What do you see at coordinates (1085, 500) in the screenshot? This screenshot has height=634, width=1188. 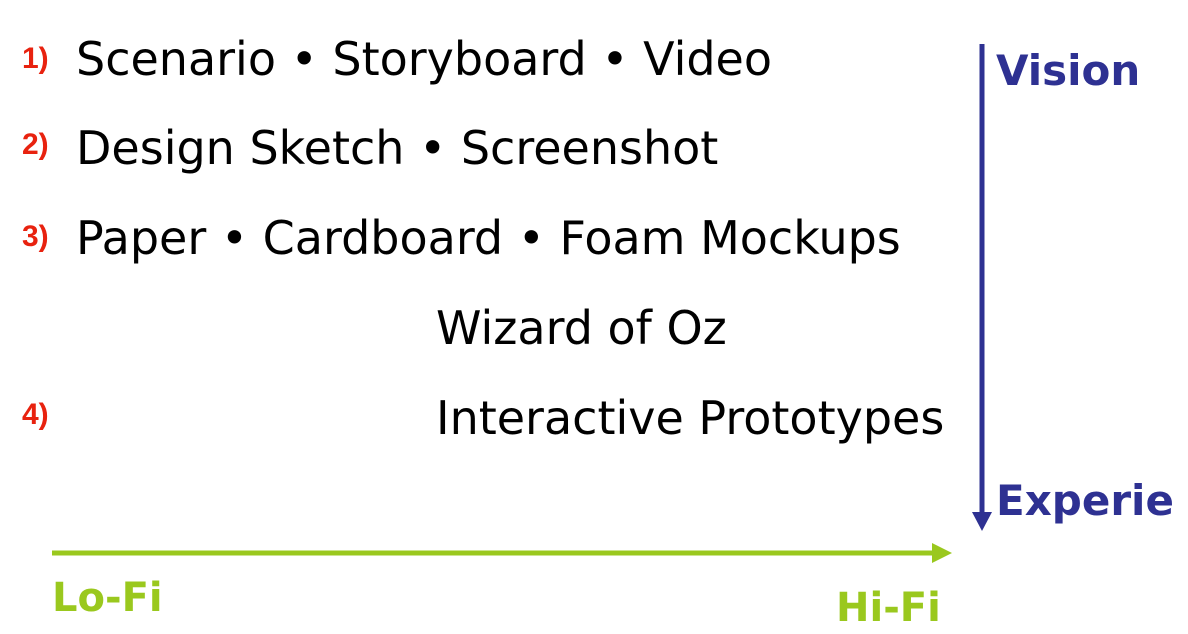 I see `axis-label-experience: Experie` at bounding box center [1085, 500].